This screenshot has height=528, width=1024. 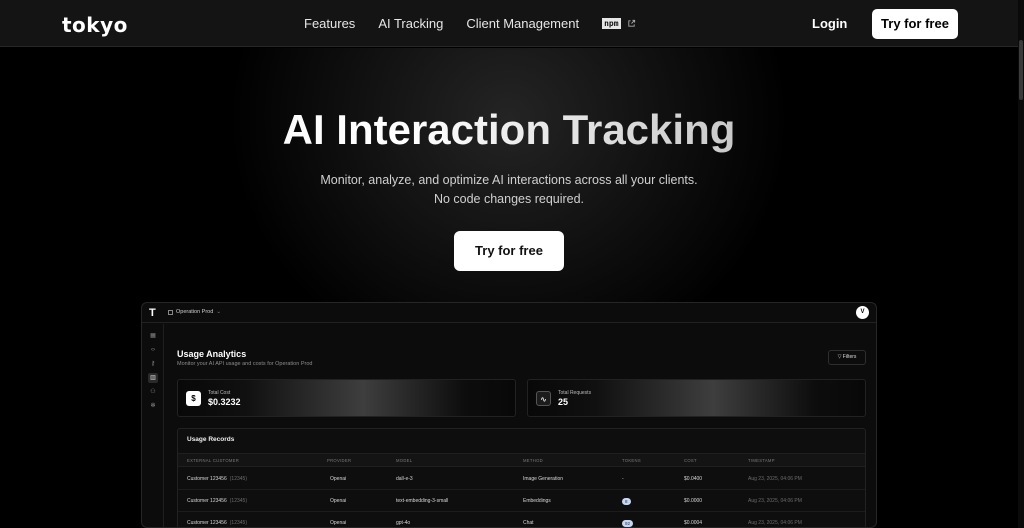 I want to click on method-cell: Chat, so click(x=528, y=523).